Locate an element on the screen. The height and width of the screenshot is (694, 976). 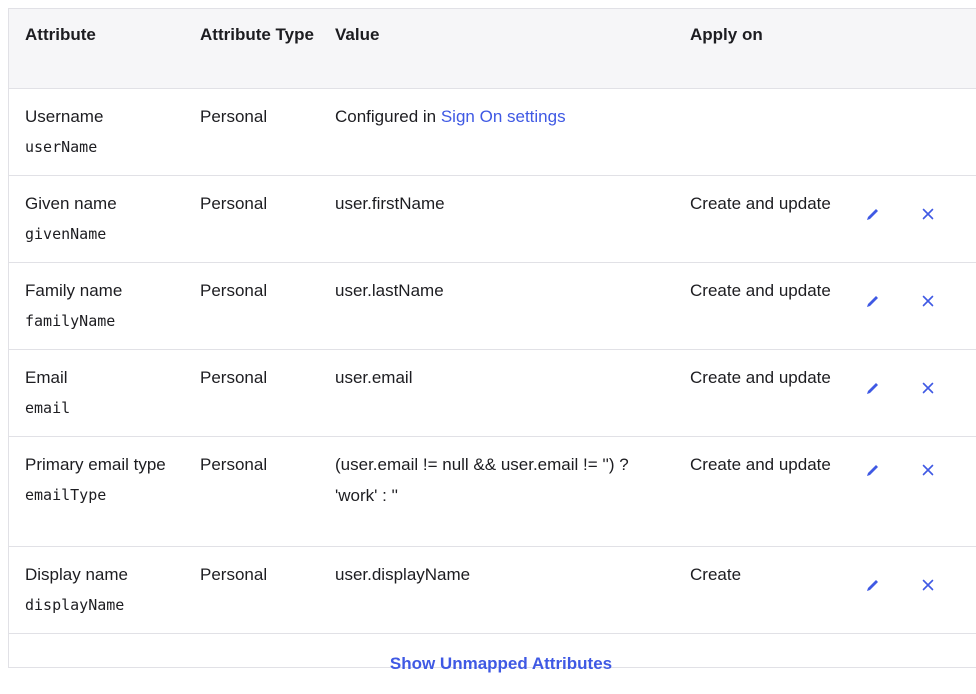
attribute-name: Family name is located at coordinates (74, 290).